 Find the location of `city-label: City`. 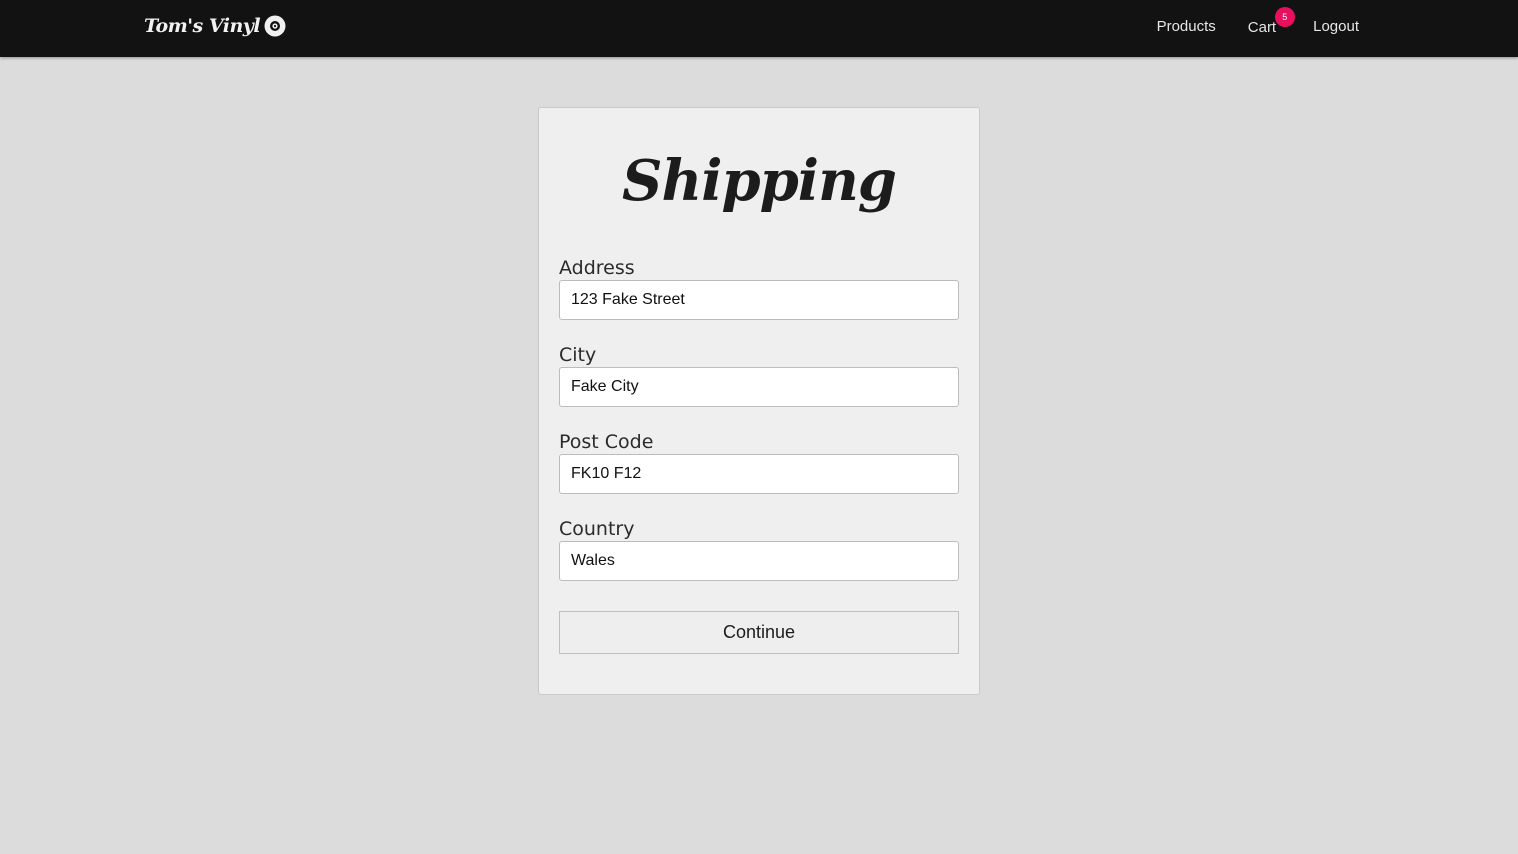

city-label: City is located at coordinates (578, 355).